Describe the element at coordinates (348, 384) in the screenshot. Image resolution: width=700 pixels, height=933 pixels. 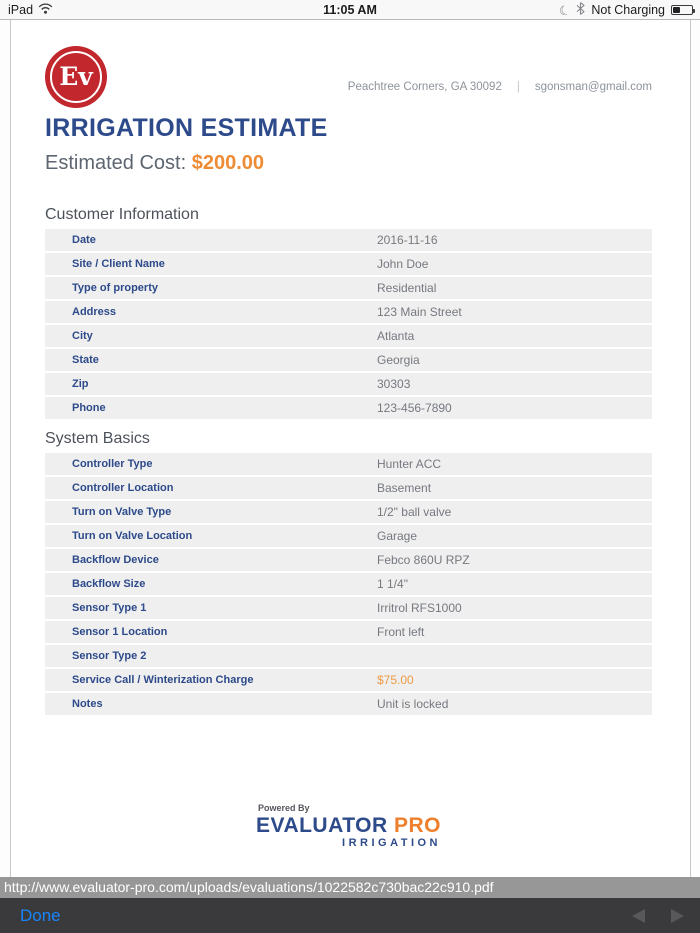
I see `table-row: Zip 30303` at that location.